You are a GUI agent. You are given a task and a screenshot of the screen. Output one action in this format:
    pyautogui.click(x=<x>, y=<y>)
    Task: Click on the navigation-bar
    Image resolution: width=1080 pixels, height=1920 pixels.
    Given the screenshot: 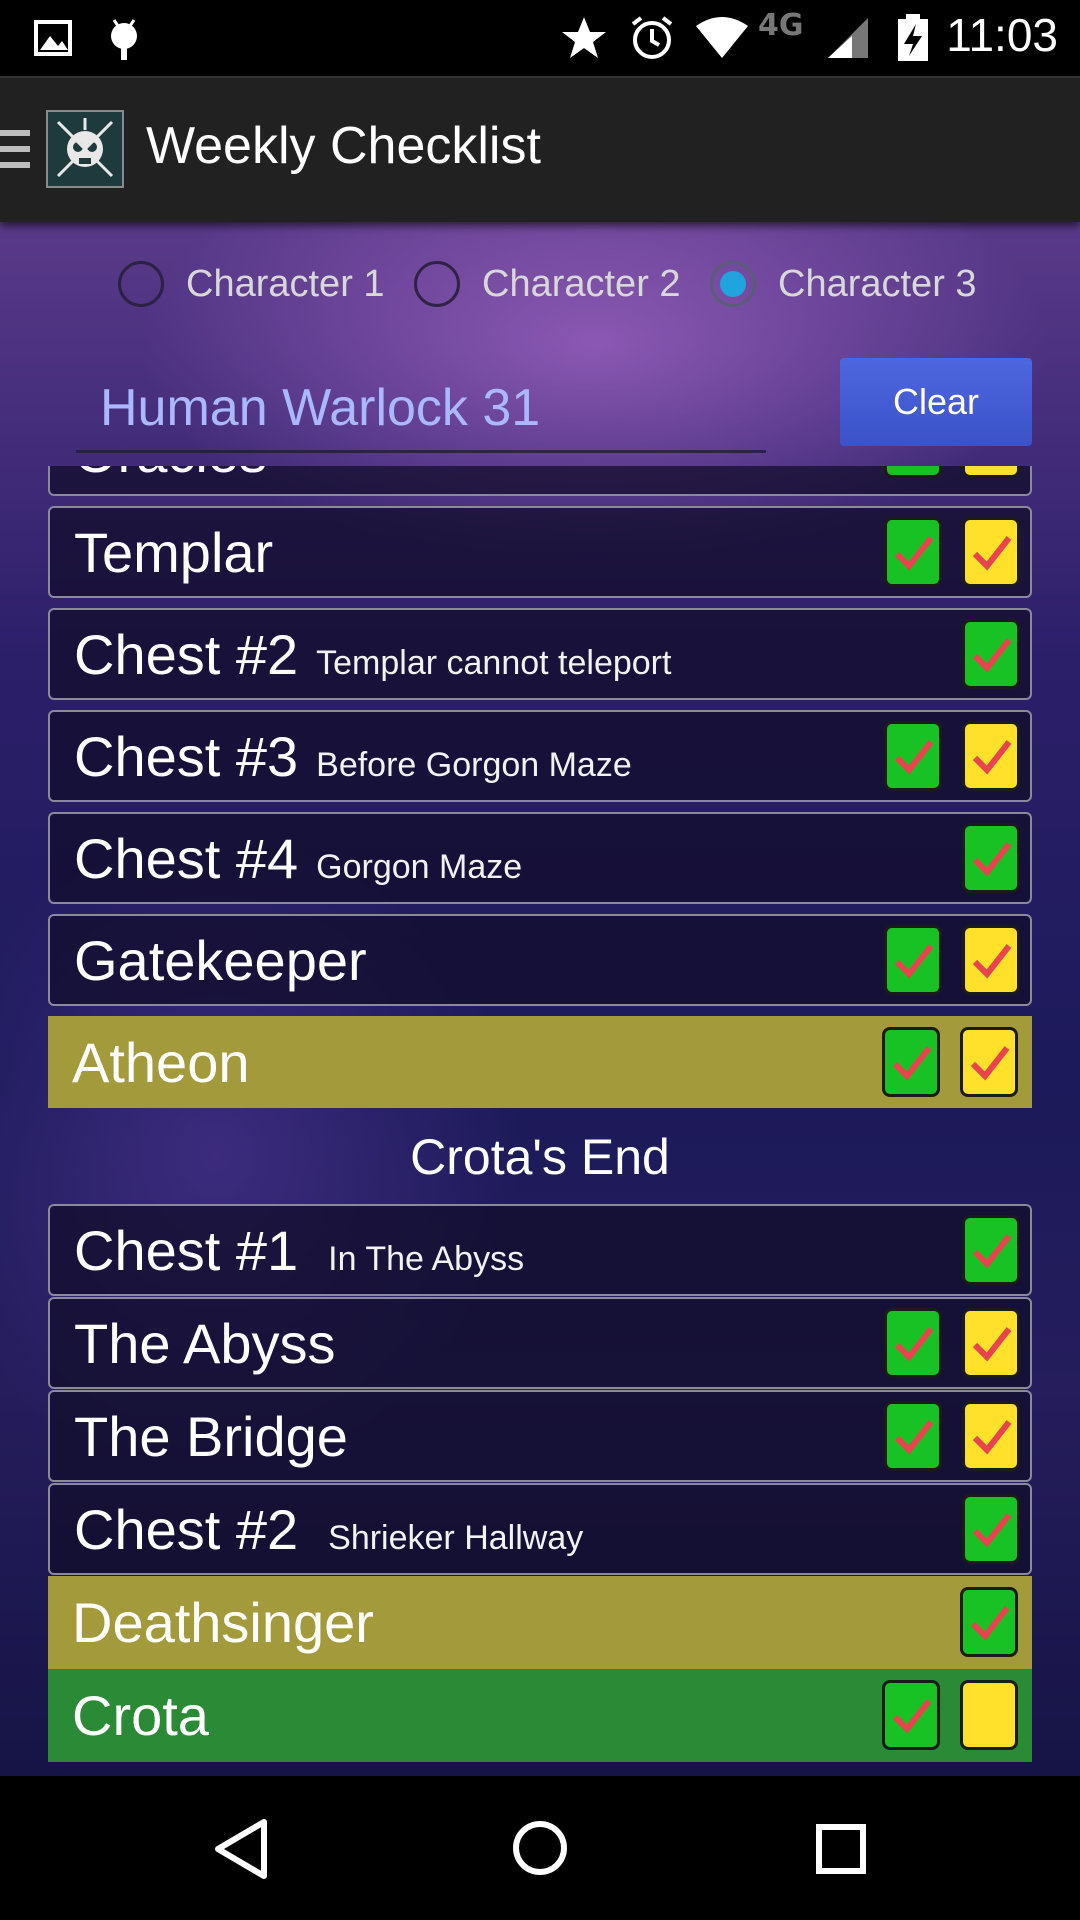 What is the action you would take?
    pyautogui.click(x=540, y=1848)
    